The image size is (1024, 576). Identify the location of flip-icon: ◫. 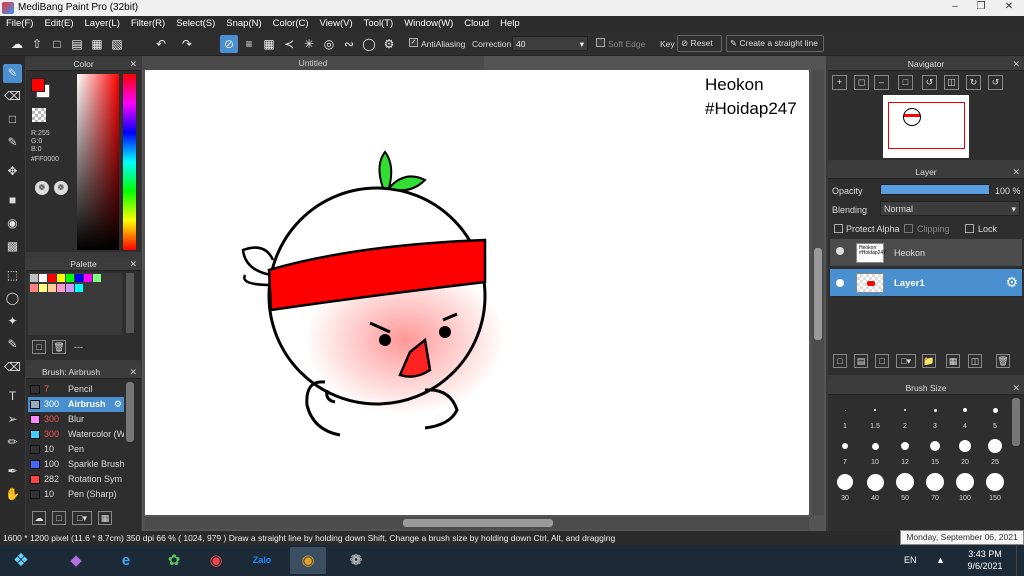
(951, 82).